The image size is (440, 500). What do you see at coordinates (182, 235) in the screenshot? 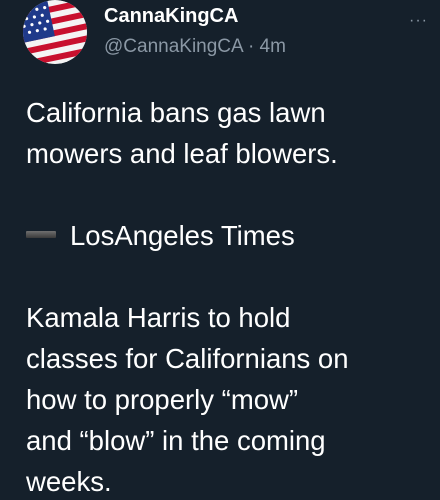
I see `text-line: LosAngeles Times` at bounding box center [182, 235].